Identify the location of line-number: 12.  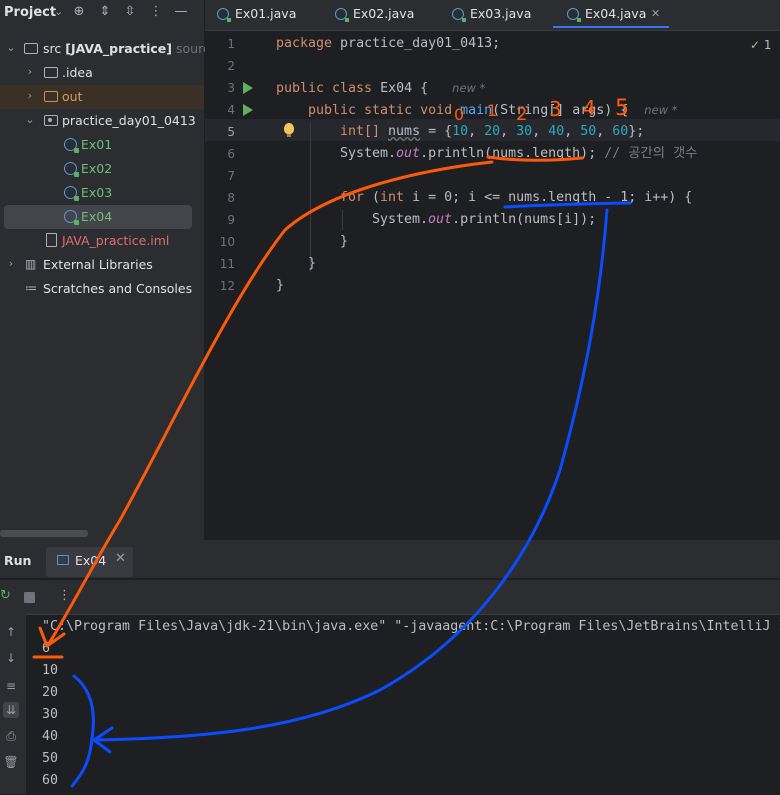
(227, 286).